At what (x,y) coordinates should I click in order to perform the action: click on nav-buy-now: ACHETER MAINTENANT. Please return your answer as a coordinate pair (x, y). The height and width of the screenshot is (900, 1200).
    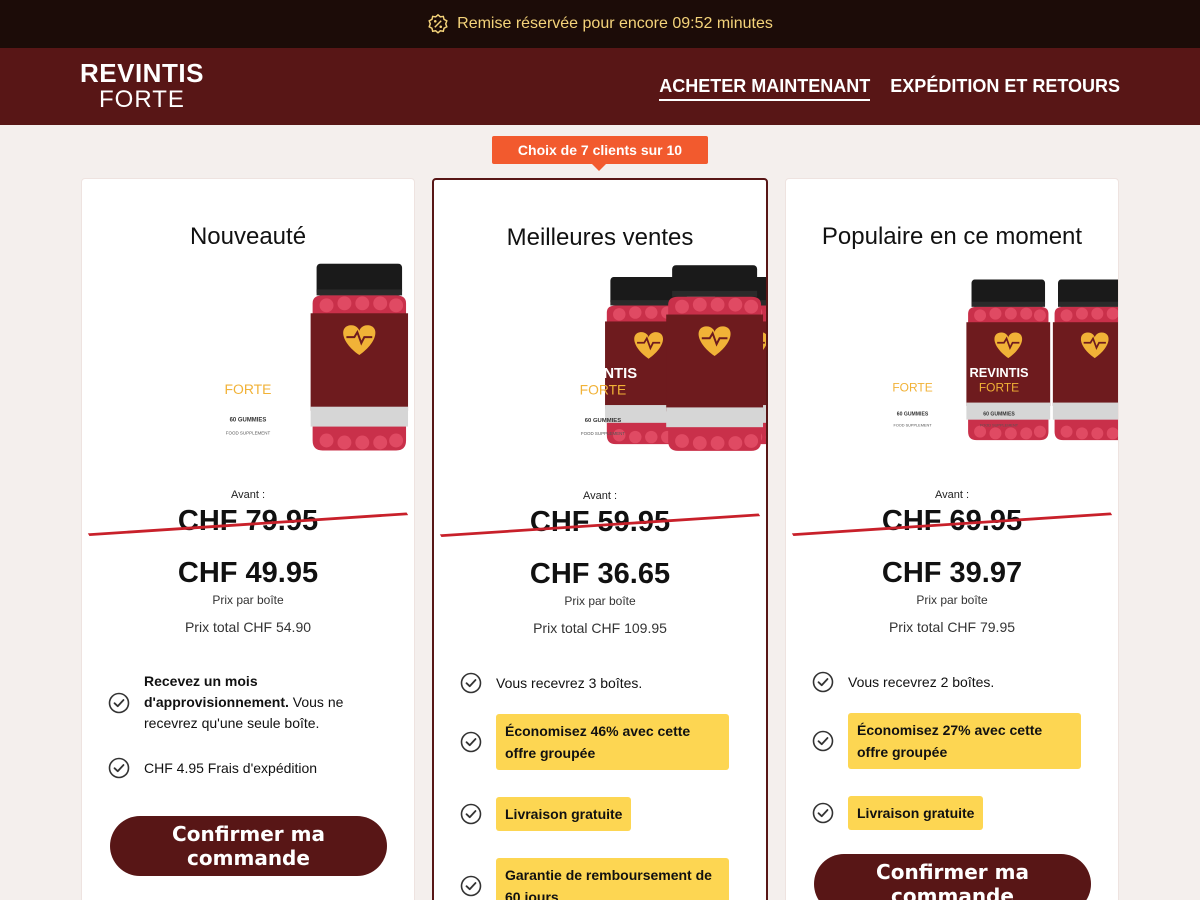
    Looking at the image, I should click on (765, 88).